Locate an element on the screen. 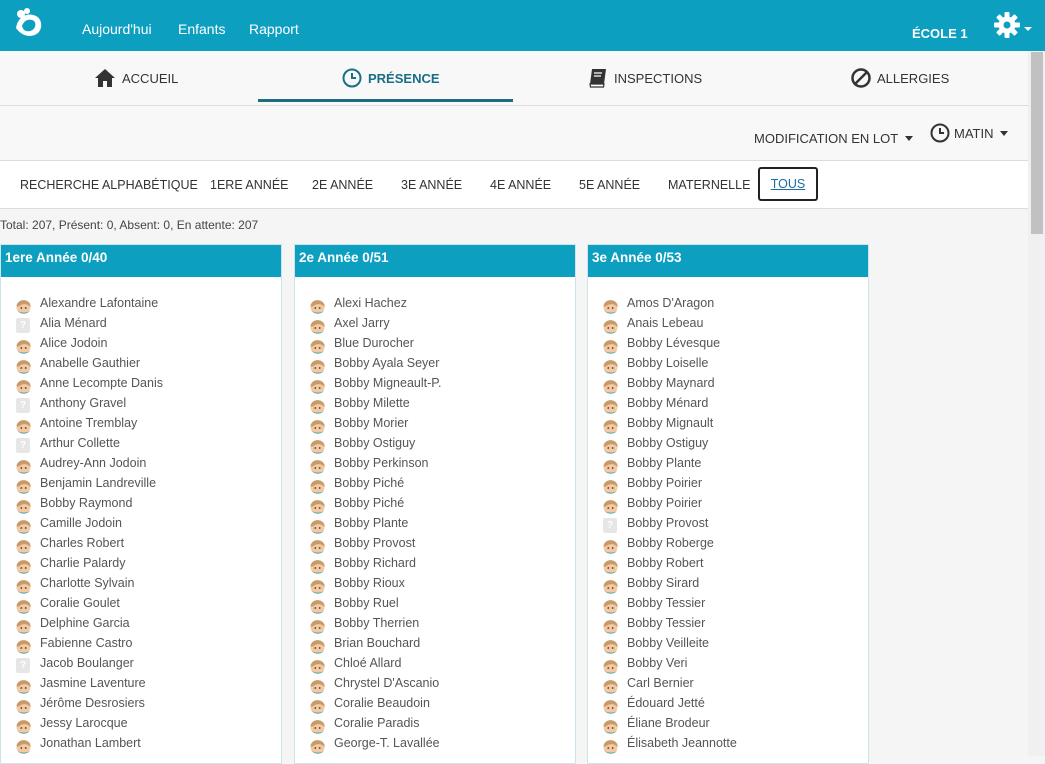  student-row: Jasmine Laventure is located at coordinates (136, 686).